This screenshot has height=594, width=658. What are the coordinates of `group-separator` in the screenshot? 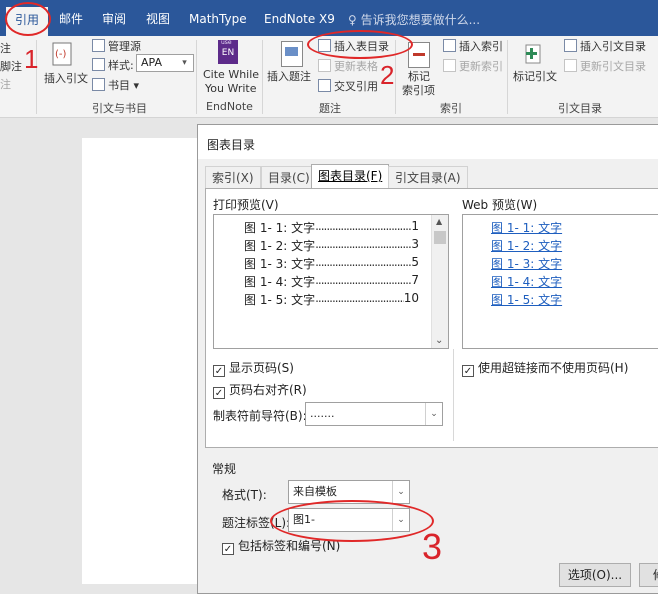 It's located at (507, 77).